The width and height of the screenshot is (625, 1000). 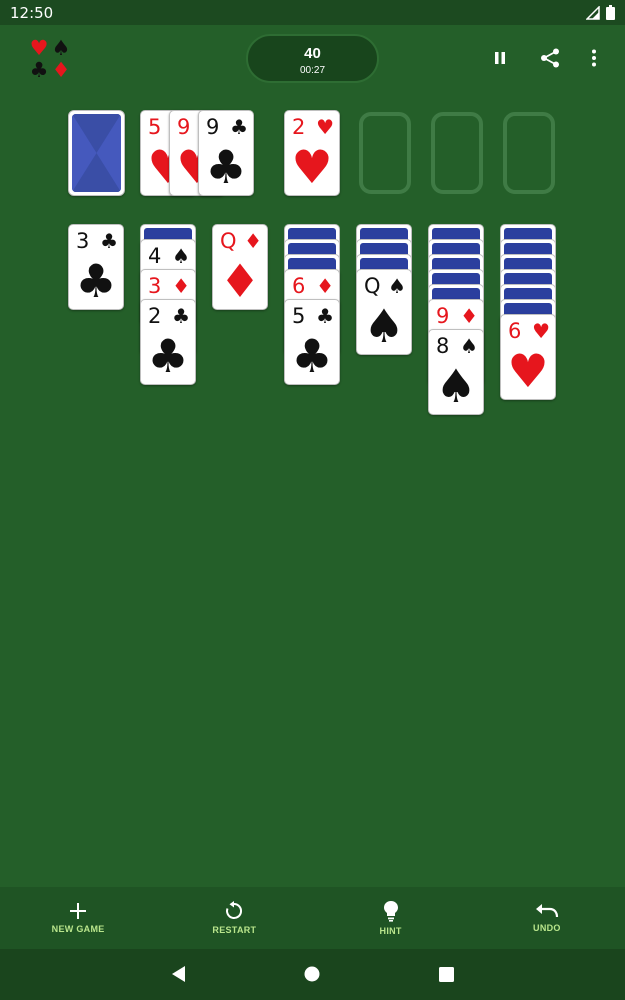 I want to click on nav-back-button, so click(x=179, y=974).